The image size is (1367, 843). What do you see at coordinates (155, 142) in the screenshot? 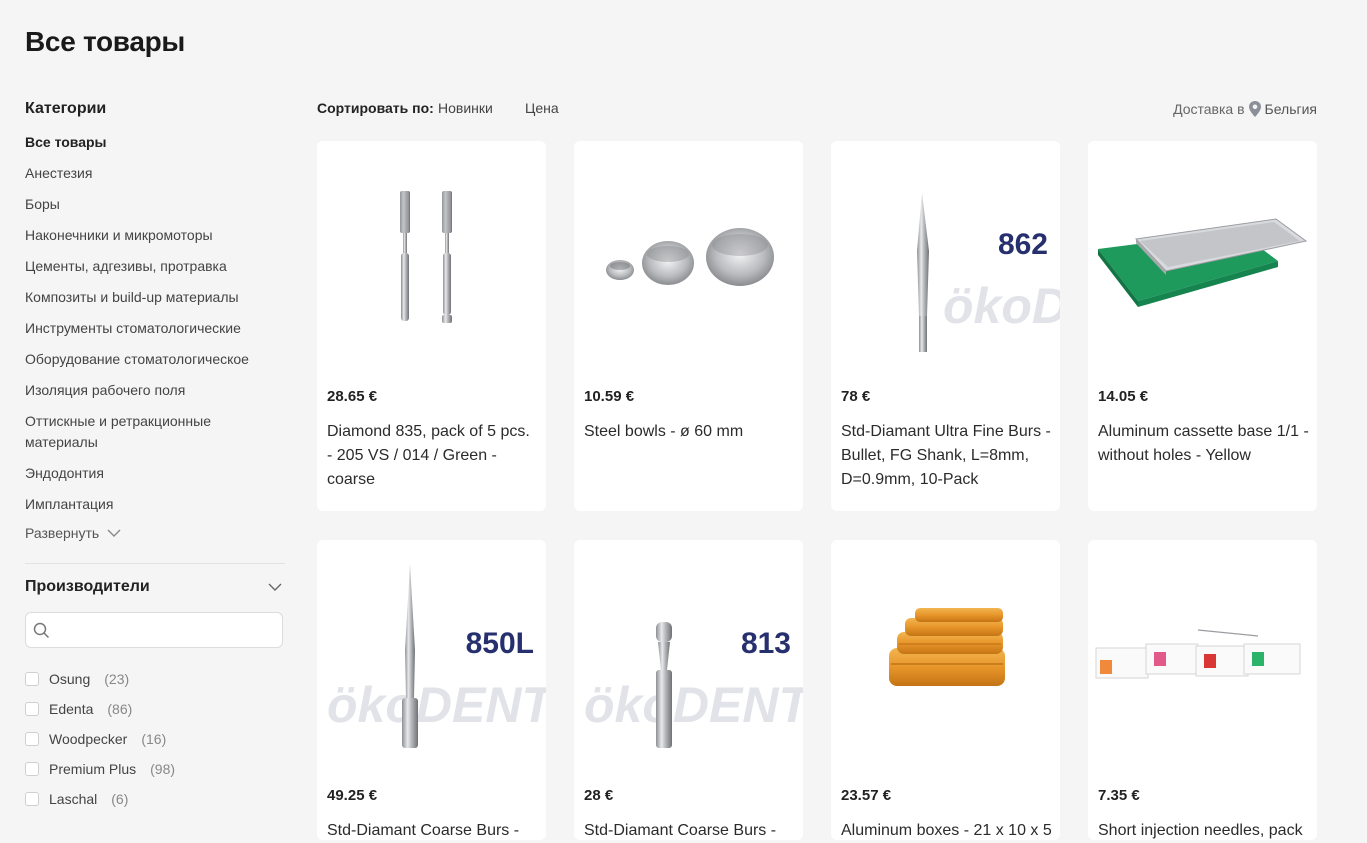
I see `category-all: Все товары` at bounding box center [155, 142].